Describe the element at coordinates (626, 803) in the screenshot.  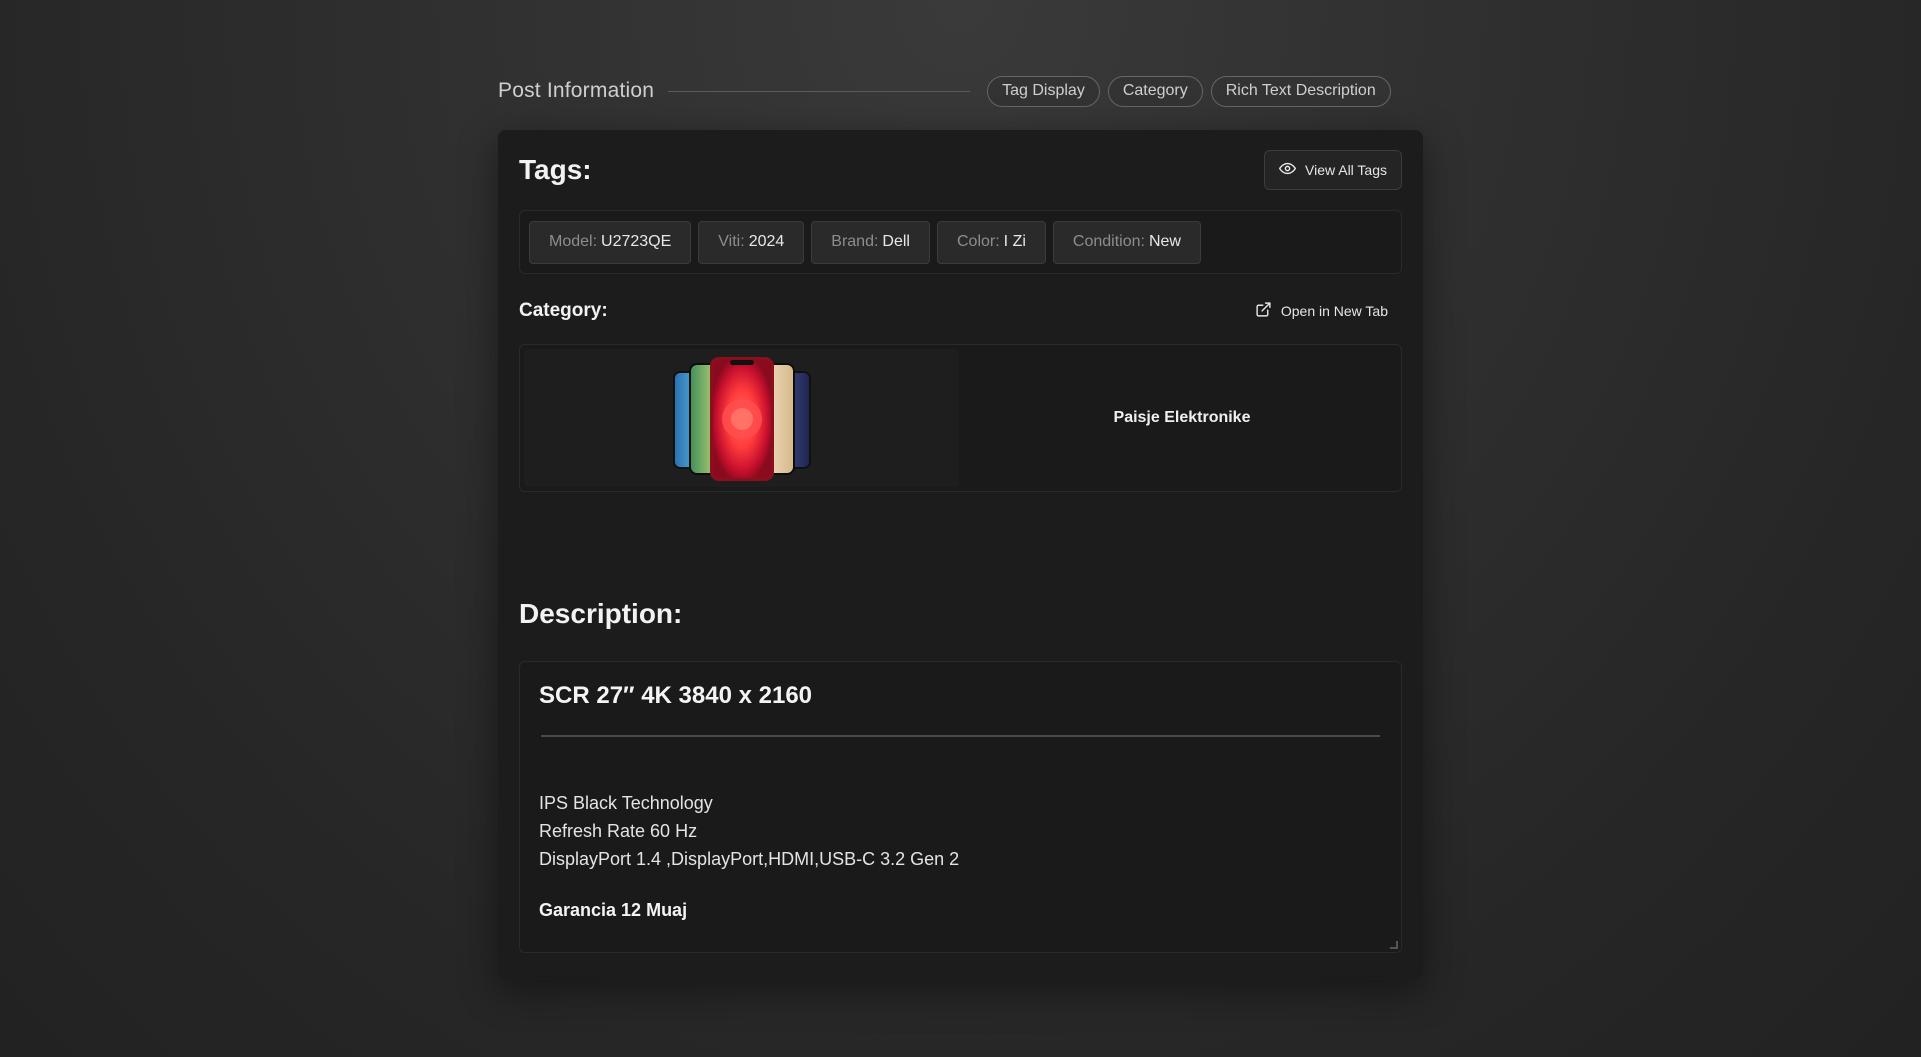
I see `description-line: IPS Black Technology` at that location.